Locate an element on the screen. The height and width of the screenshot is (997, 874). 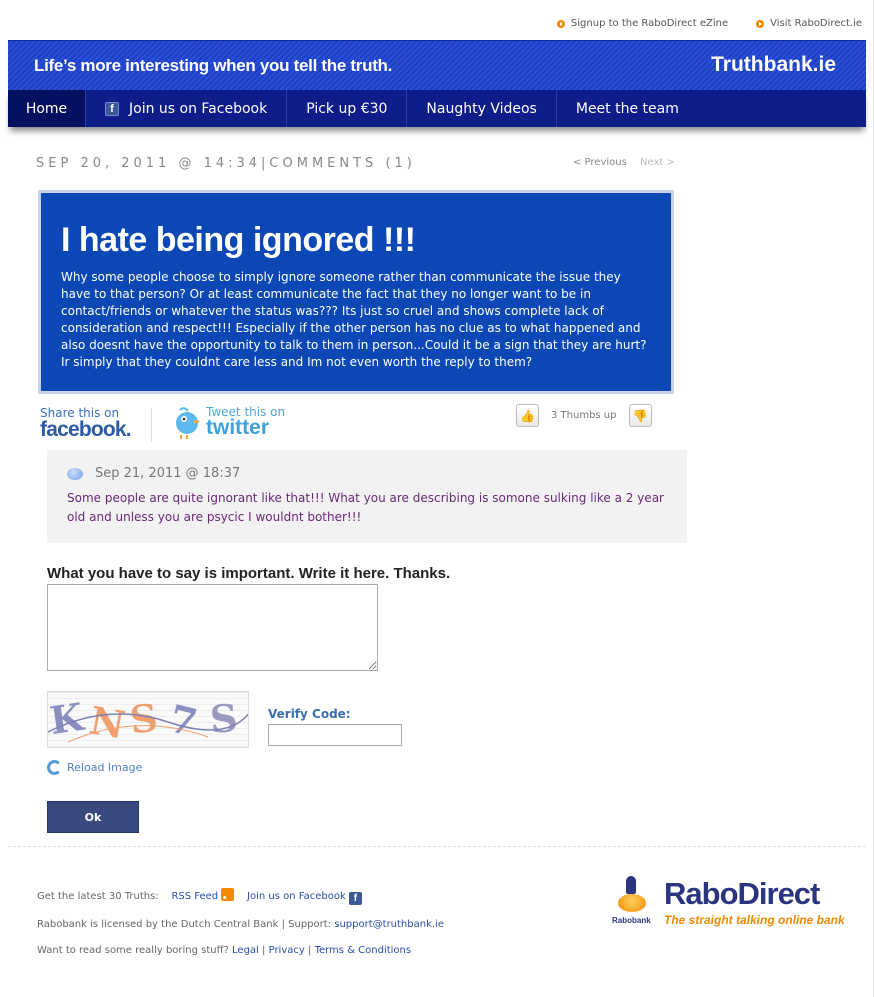
comment-meta: Sep 21, 2011 @ 18:37 is located at coordinates (367, 473).